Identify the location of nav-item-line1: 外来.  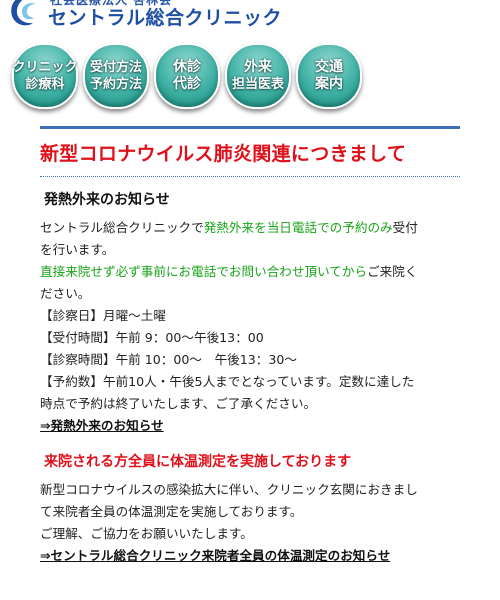
(258, 67).